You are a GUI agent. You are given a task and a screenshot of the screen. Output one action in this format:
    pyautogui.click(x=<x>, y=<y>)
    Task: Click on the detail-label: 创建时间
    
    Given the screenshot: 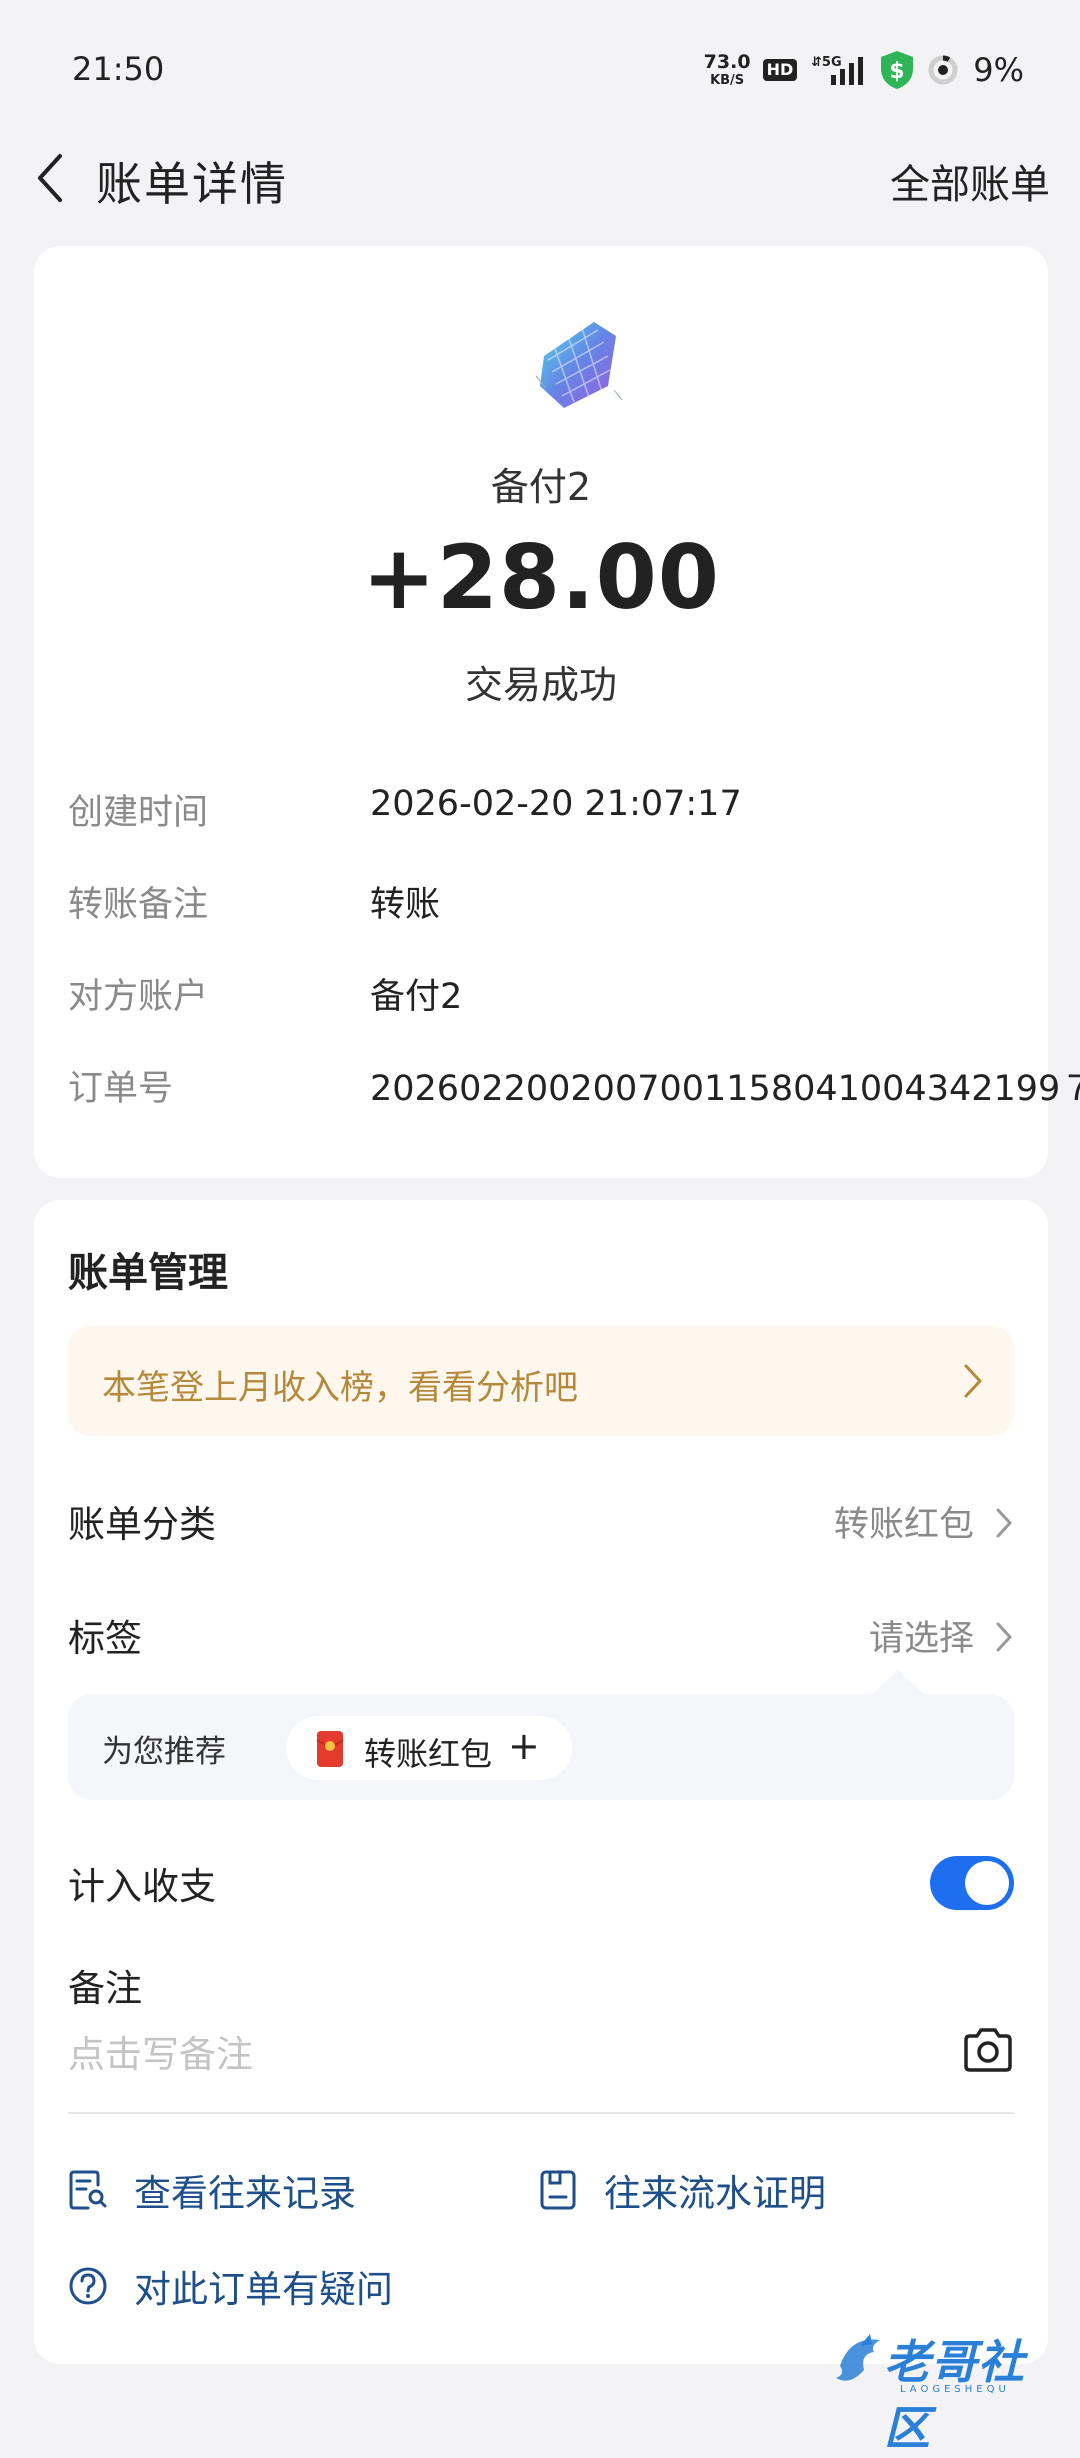 What is the action you would take?
    pyautogui.click(x=138, y=813)
    